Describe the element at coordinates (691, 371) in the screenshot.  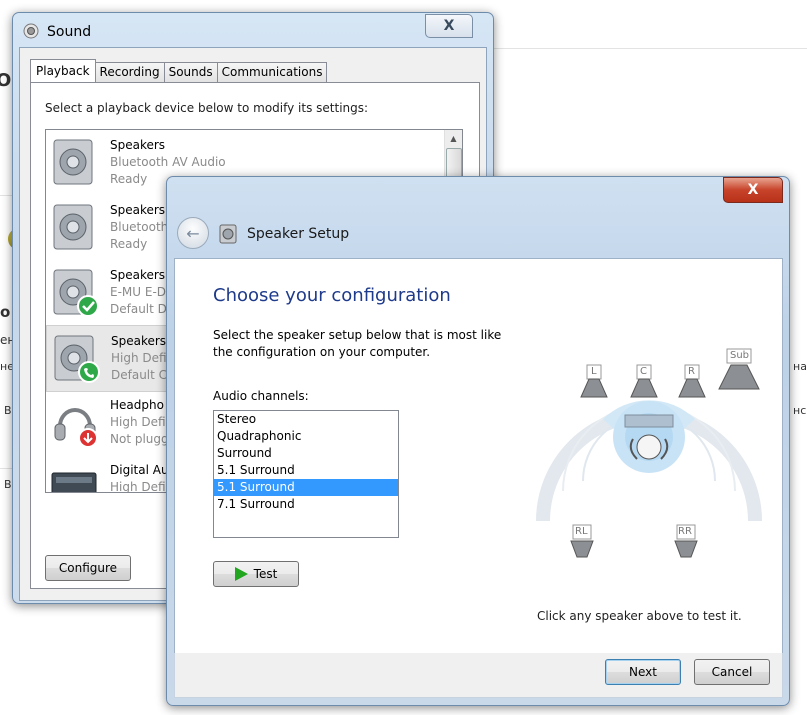
I see `speaker-label: R` at that location.